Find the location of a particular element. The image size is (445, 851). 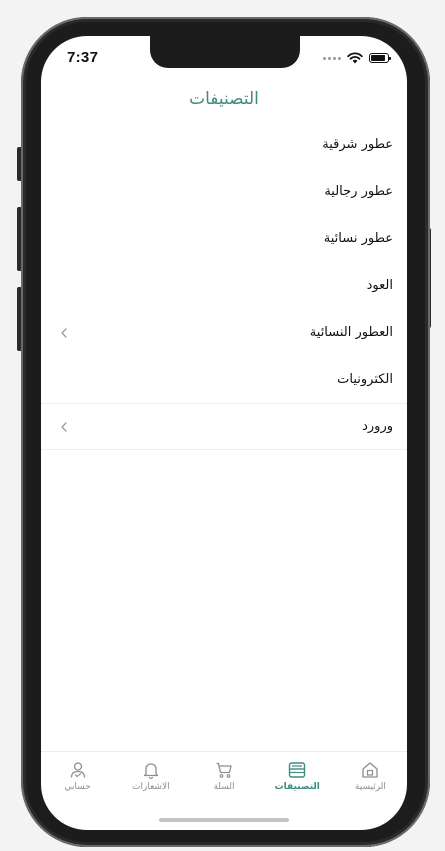

tab-home: الرئيسية is located at coordinates (370, 778).